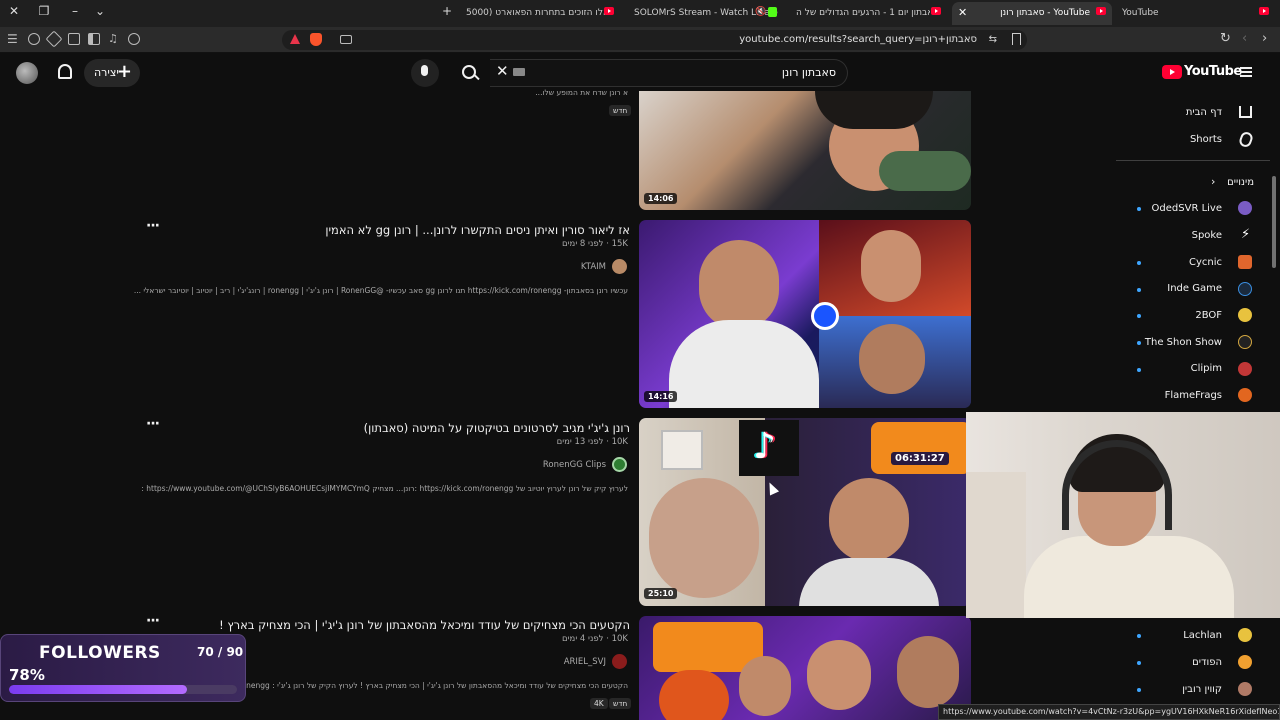  Describe the element at coordinates (100, 11) in the screenshot. I see `tab-list-icon: ⌄` at that location.